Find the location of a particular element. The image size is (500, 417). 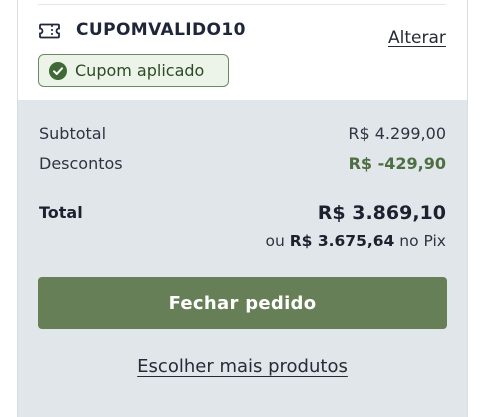

coupon-applied-label: Cupom aplicado is located at coordinates (140, 70).